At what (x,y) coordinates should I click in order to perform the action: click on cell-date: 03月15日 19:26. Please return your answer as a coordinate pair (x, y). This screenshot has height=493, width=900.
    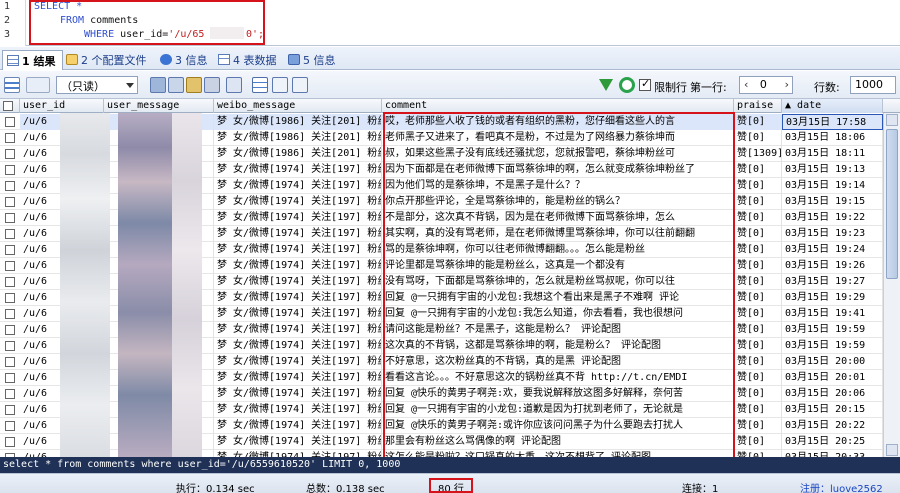
    Looking at the image, I should click on (832, 266).